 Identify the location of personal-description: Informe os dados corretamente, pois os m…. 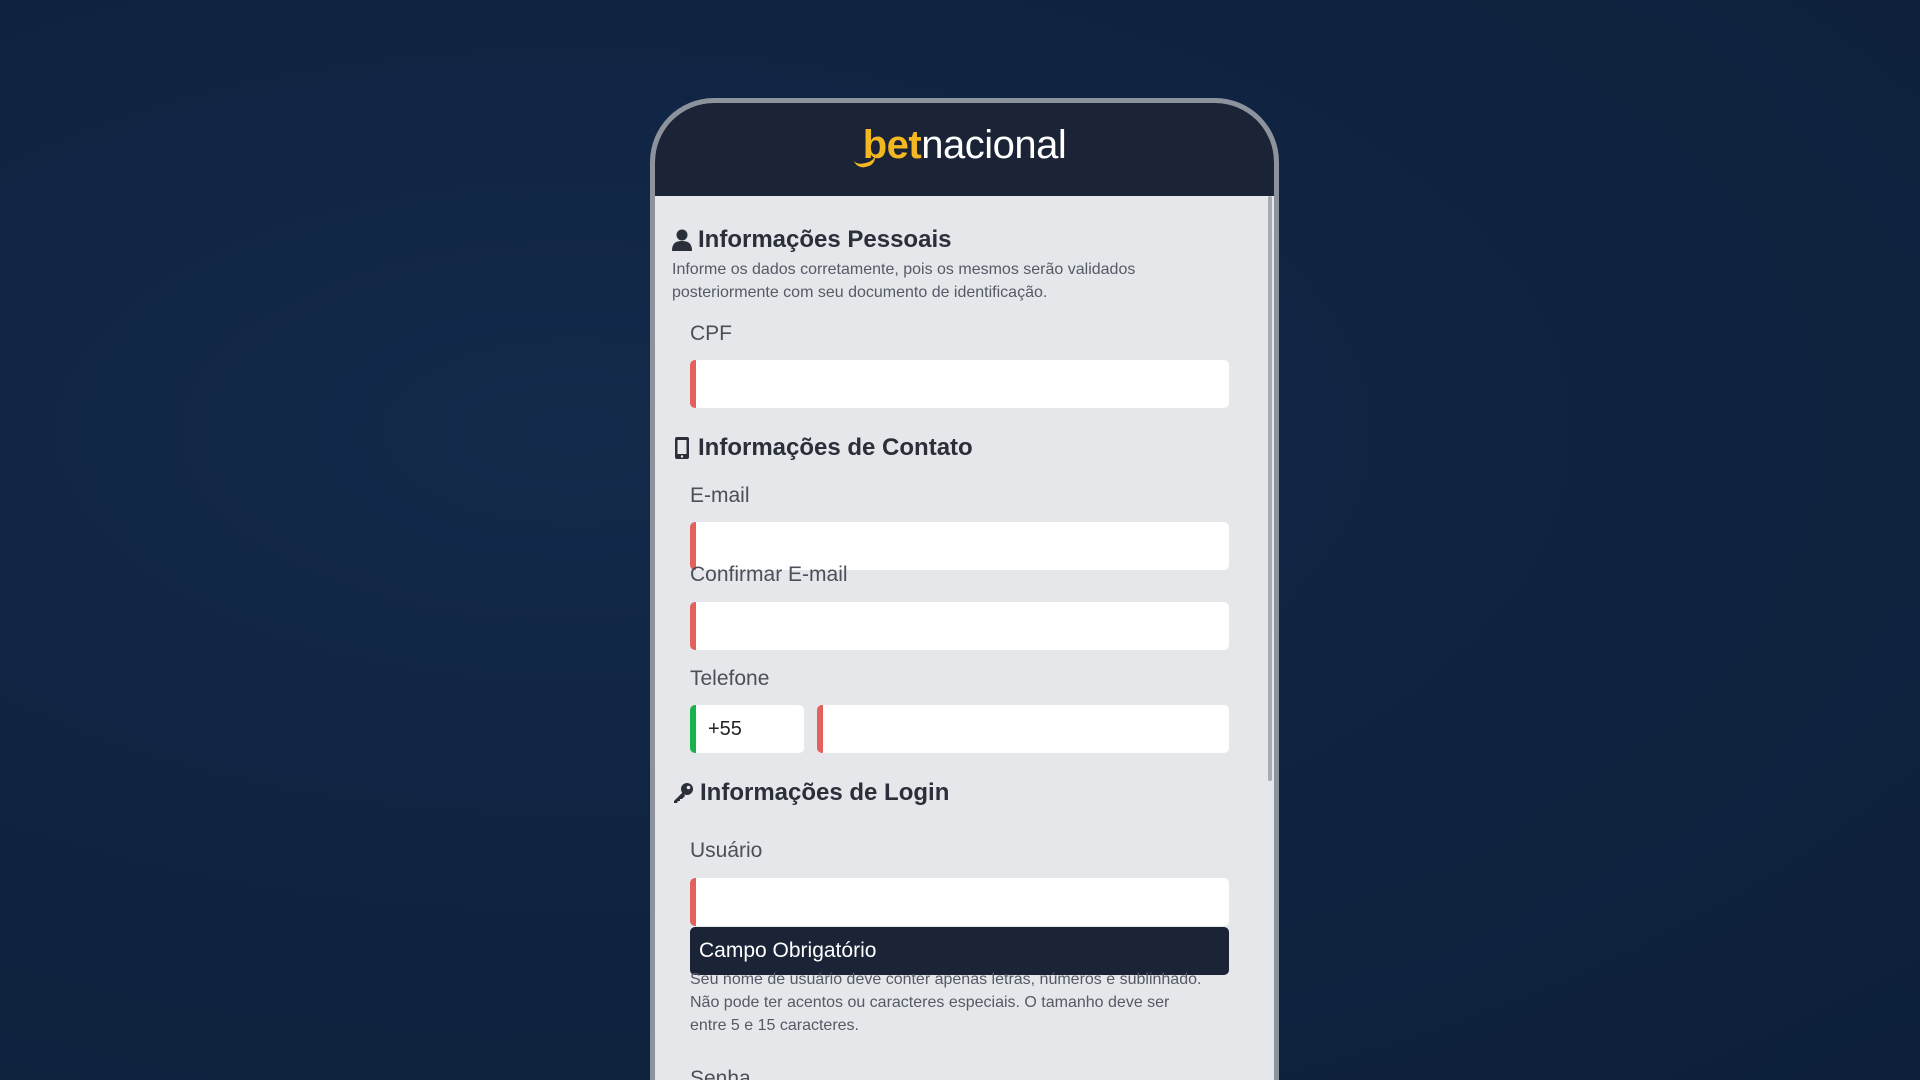
(904, 281).